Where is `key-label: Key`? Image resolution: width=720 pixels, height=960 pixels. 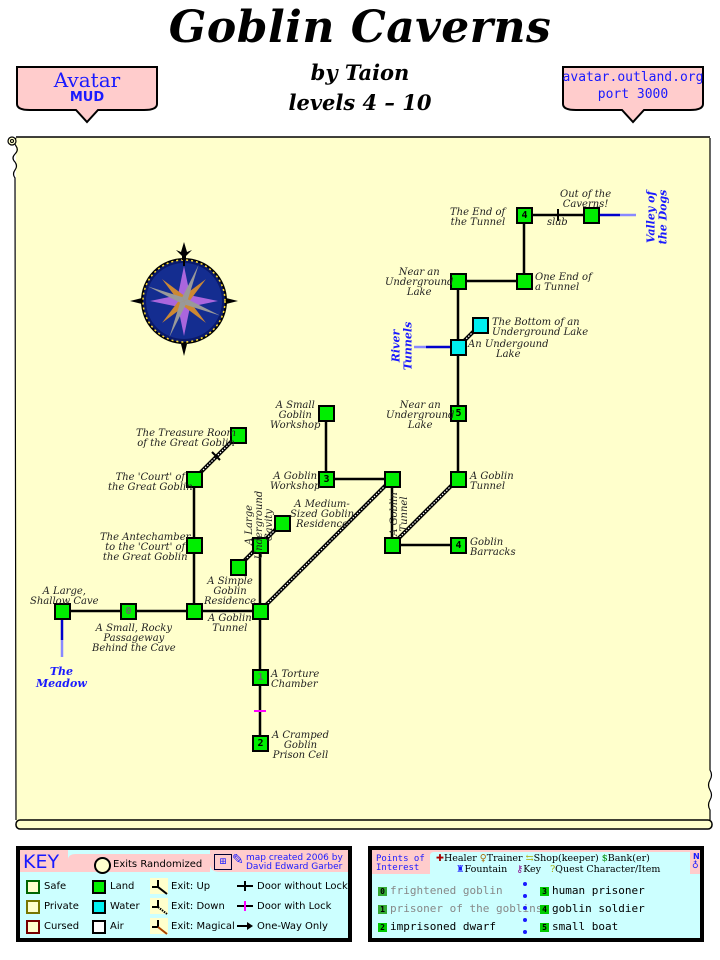 key-label: Key is located at coordinates (532, 869).